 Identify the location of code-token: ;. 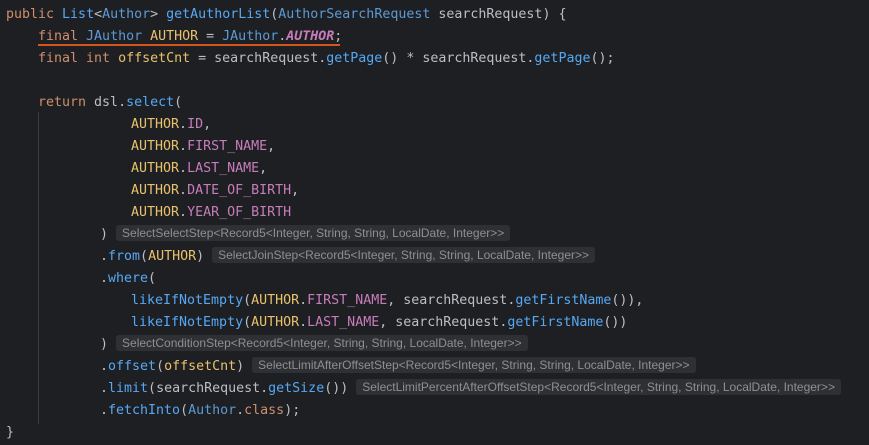
(338, 36).